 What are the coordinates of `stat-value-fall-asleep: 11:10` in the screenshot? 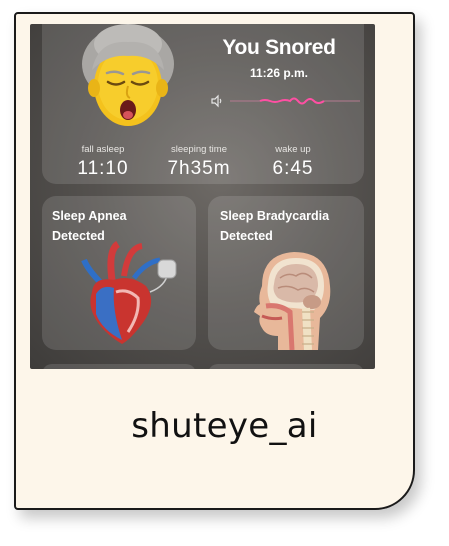 It's located at (103, 168).